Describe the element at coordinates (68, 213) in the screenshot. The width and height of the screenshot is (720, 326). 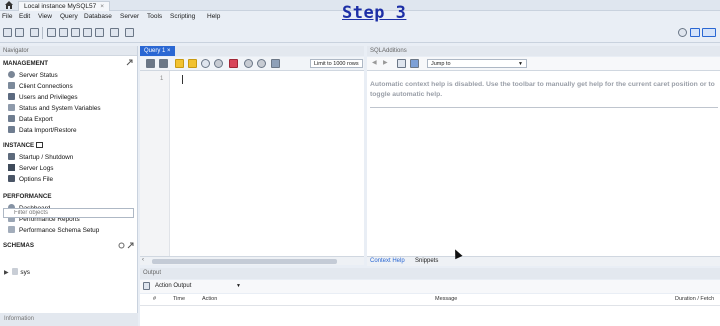
I see `filter-objects-input` at that location.